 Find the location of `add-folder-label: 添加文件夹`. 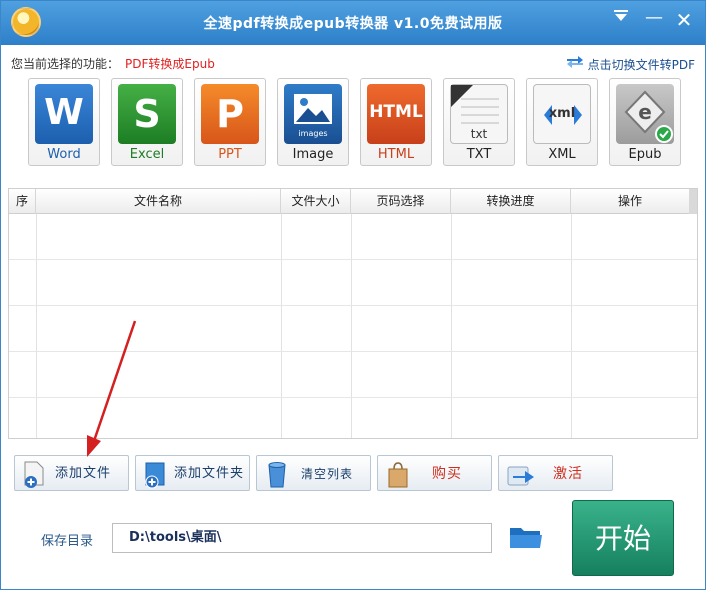

add-folder-label: 添加文件夹 is located at coordinates (209, 473).